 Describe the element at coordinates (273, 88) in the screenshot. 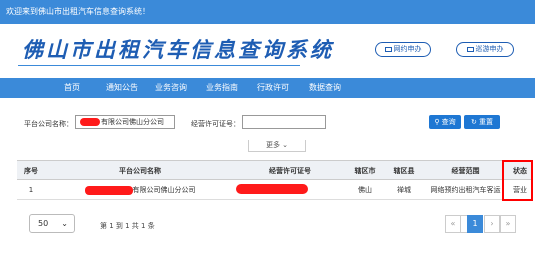

I see `nav-item-admin-license: 行政许可` at that location.